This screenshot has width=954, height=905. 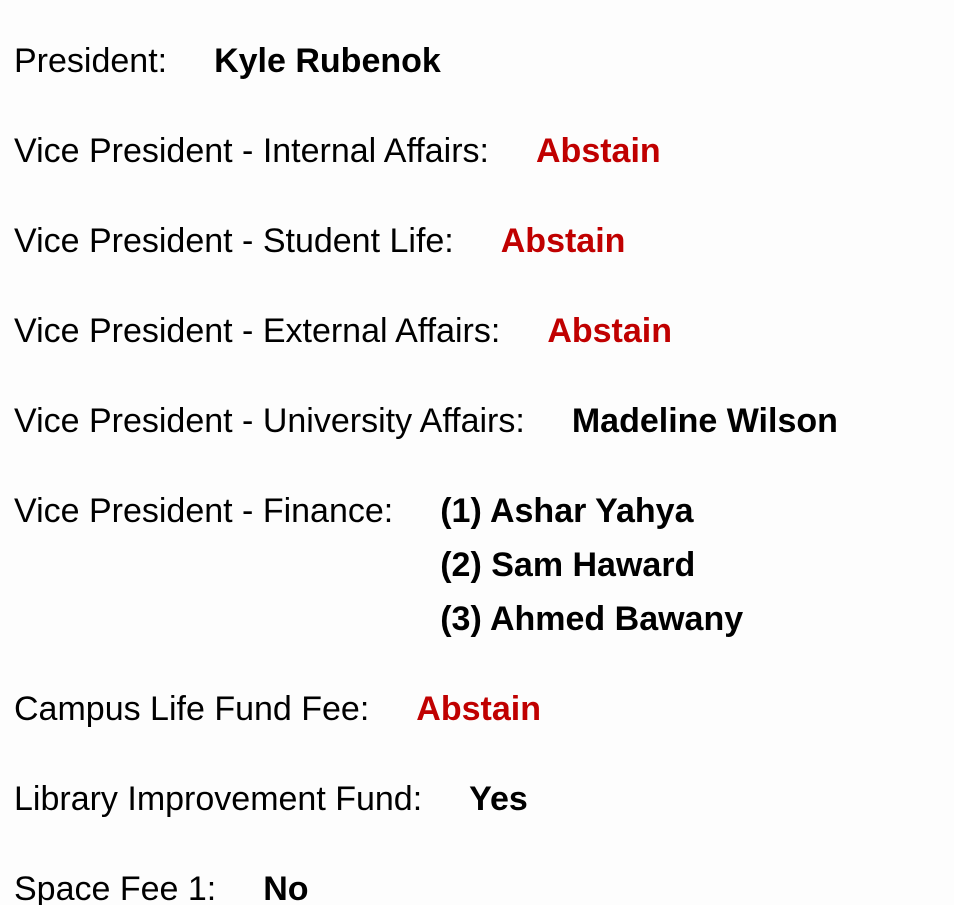 I want to click on vp-external-affairs-value: Abstain, so click(x=609, y=331).